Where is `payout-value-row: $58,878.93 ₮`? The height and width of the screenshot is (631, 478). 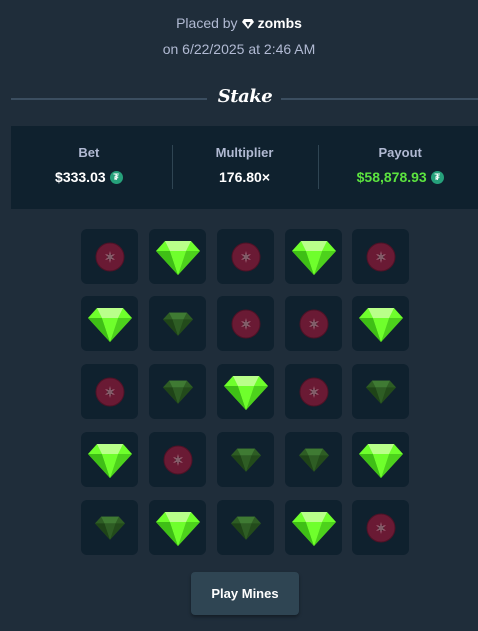
payout-value-row: $58,878.93 ₮ is located at coordinates (400, 177).